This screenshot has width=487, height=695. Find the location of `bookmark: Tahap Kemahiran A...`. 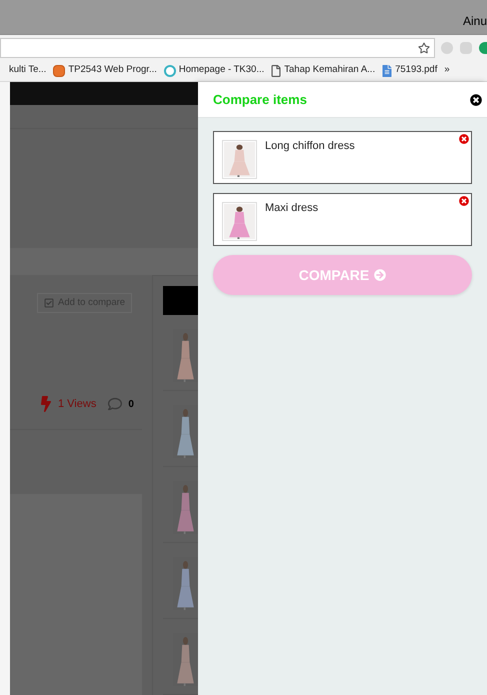

bookmark: Tahap Kemahiran A... is located at coordinates (323, 70).